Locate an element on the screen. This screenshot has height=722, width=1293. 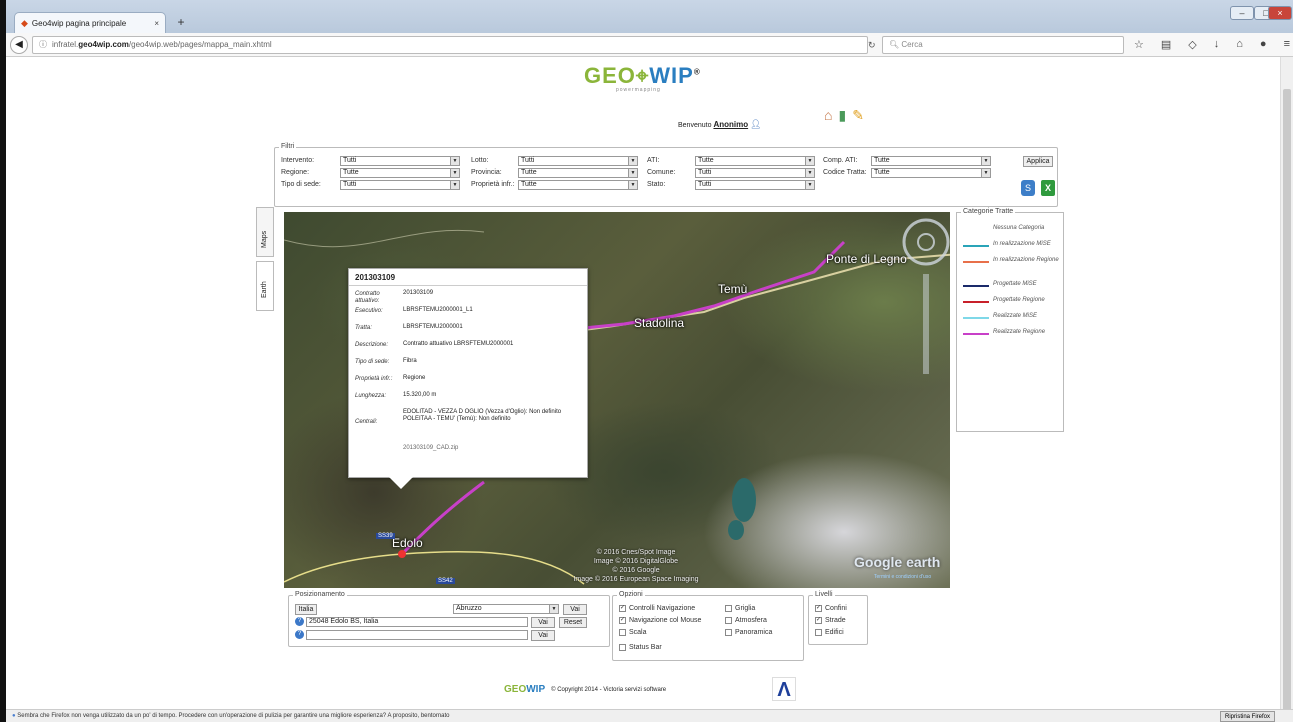
popup-value: LBRSFTEMU2000001_L1 is located at coordinates (438, 310).